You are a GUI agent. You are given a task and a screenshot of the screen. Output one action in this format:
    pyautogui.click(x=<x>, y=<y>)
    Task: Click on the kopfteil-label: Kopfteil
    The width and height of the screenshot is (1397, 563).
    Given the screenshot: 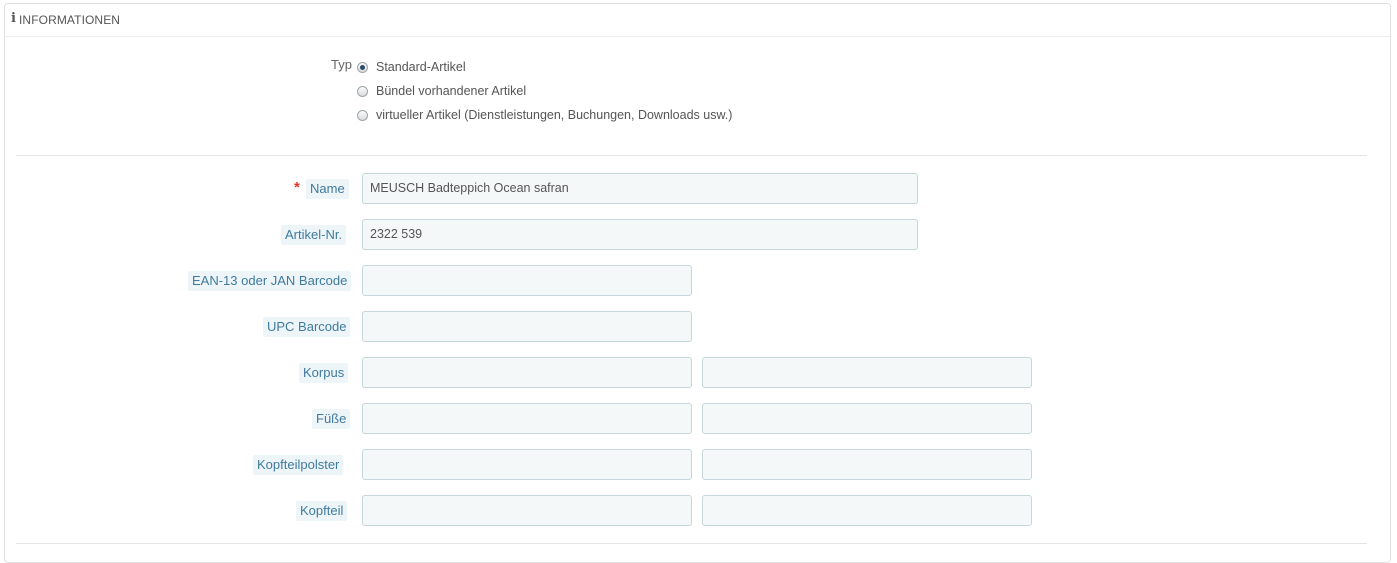 What is the action you would take?
    pyautogui.click(x=322, y=511)
    